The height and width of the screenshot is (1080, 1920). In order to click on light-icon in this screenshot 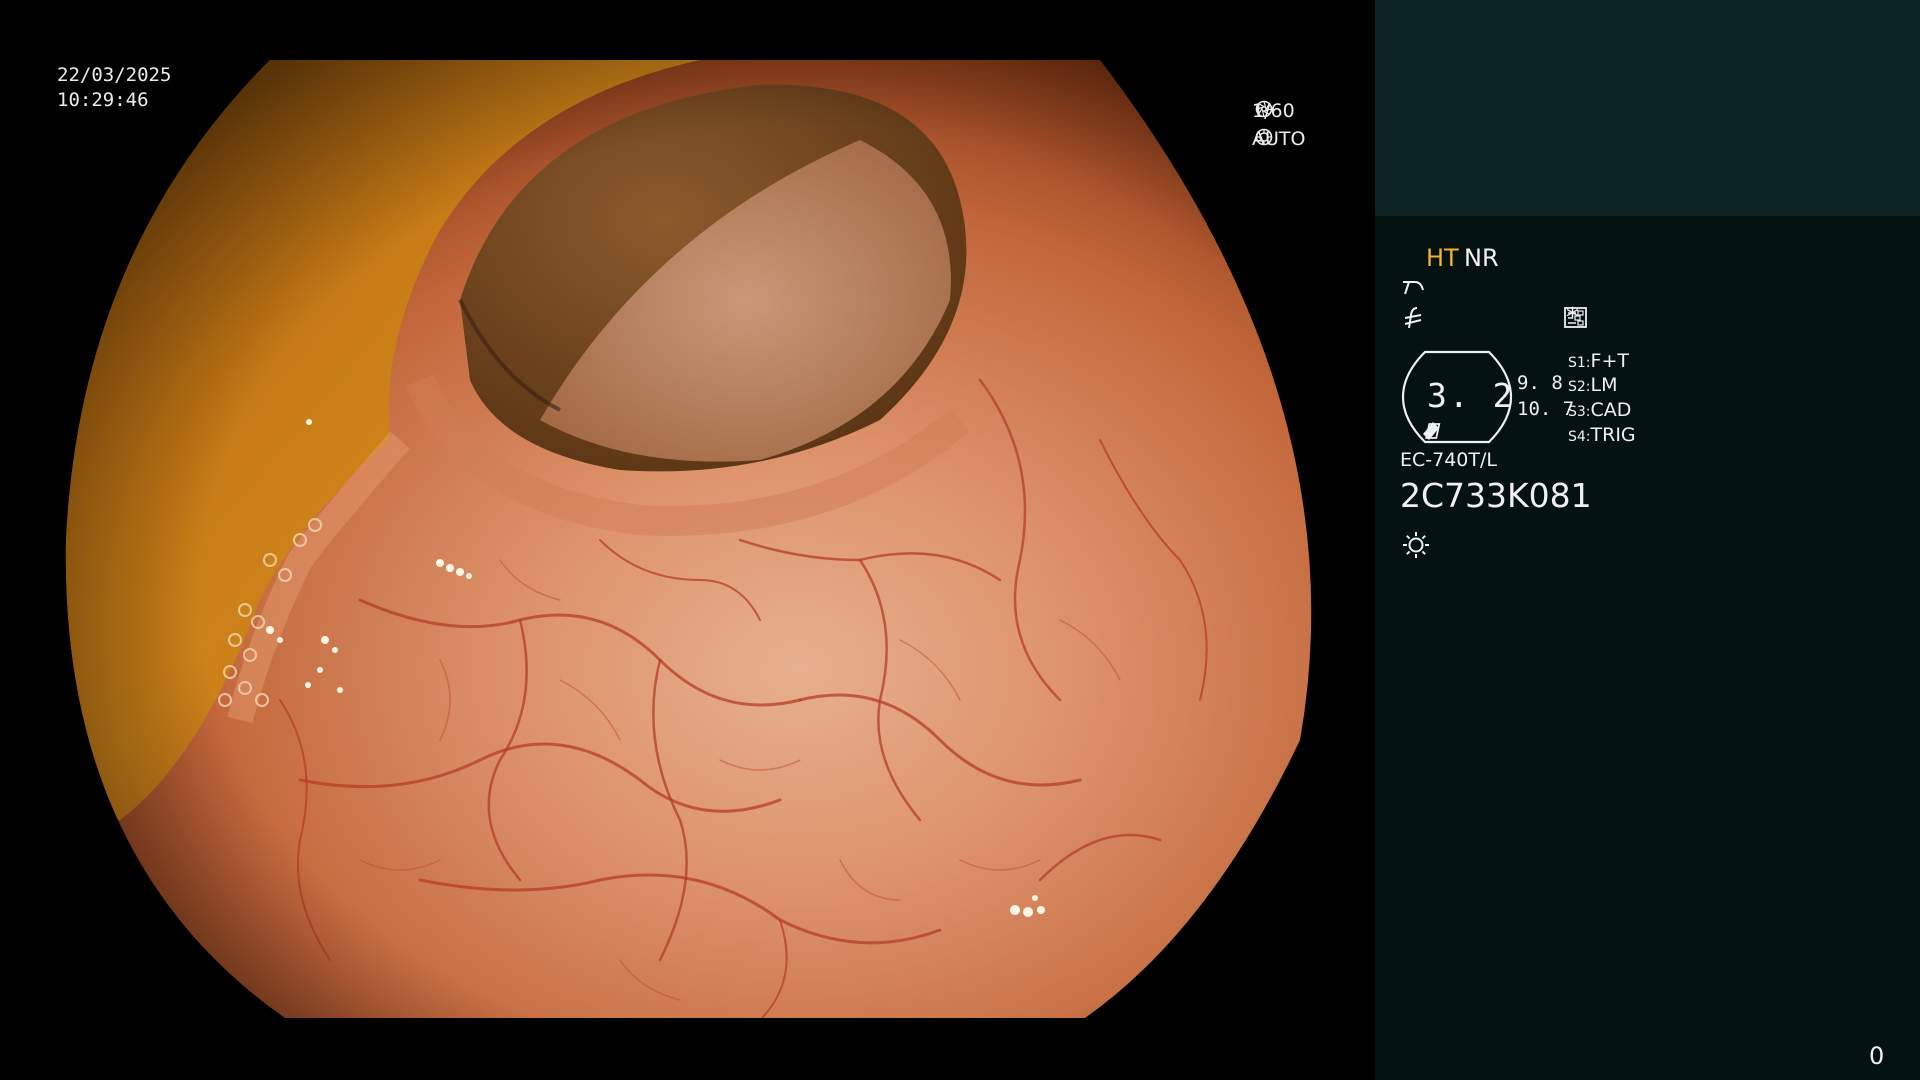, I will do `click(1416, 545)`.